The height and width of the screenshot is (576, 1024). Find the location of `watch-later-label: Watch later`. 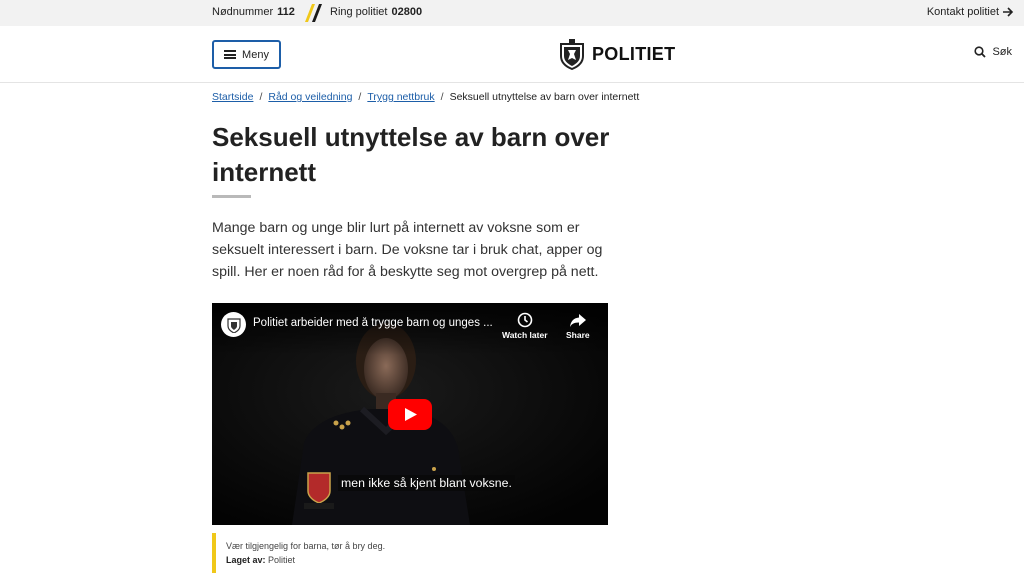

watch-later-label: Watch later is located at coordinates (525, 335).